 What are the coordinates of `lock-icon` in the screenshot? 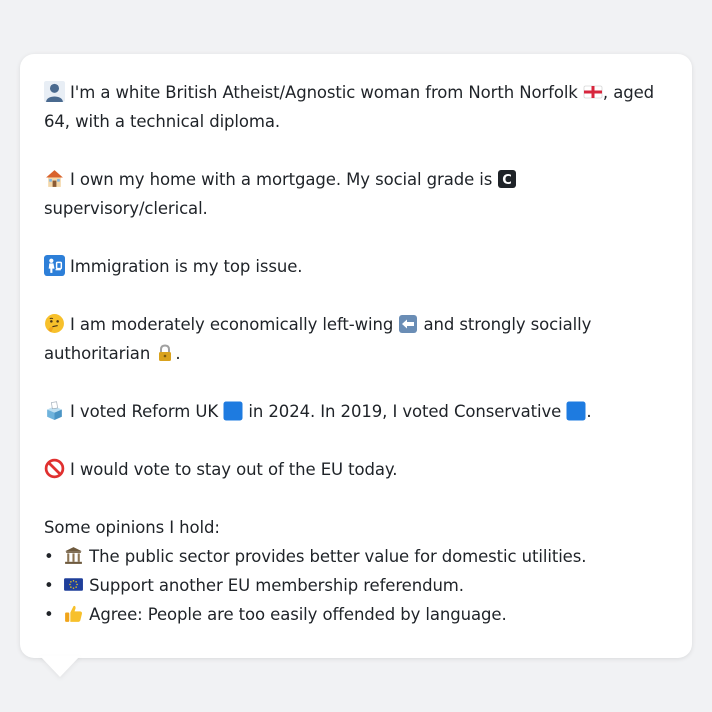 It's located at (165, 352).